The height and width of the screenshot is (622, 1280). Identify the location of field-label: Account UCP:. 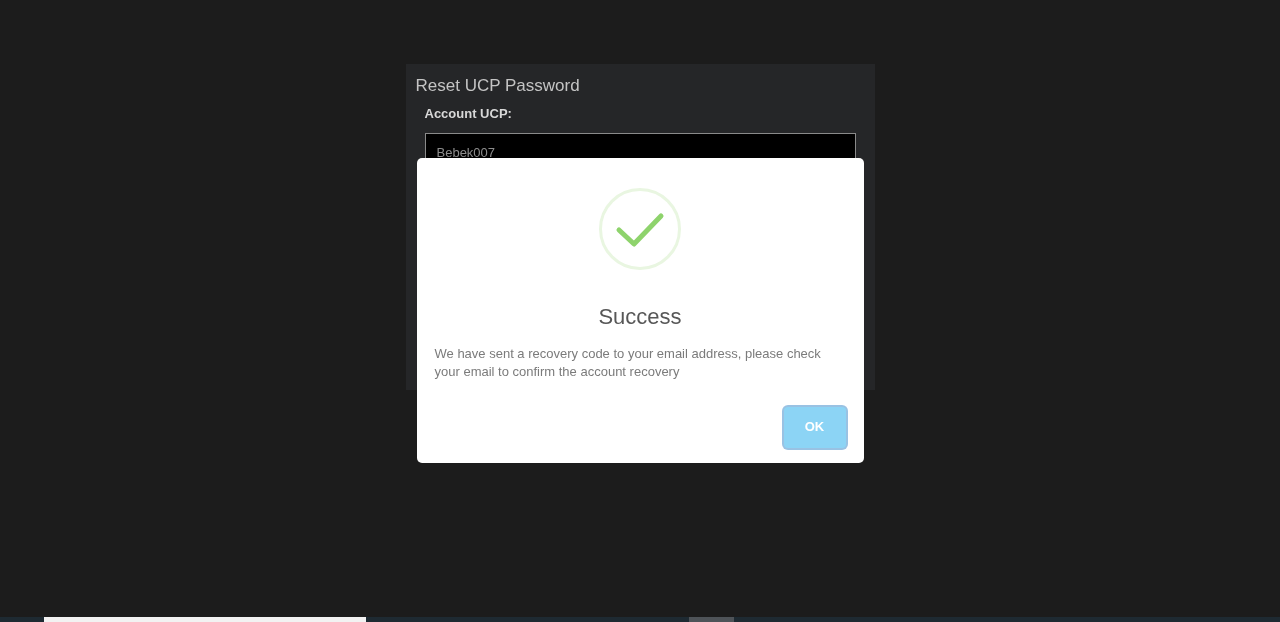
(468, 114).